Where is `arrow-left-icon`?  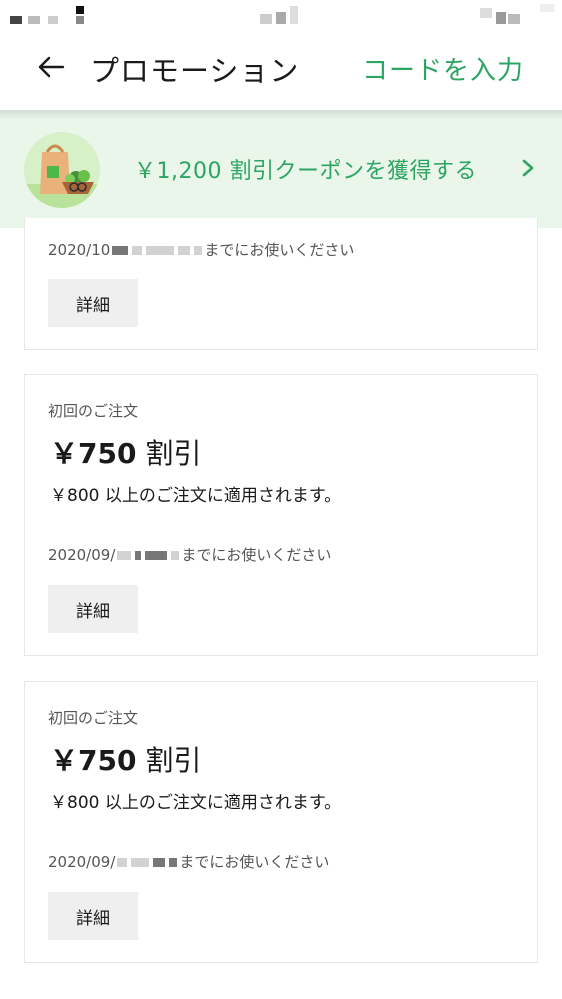
arrow-left-icon is located at coordinates (51, 67).